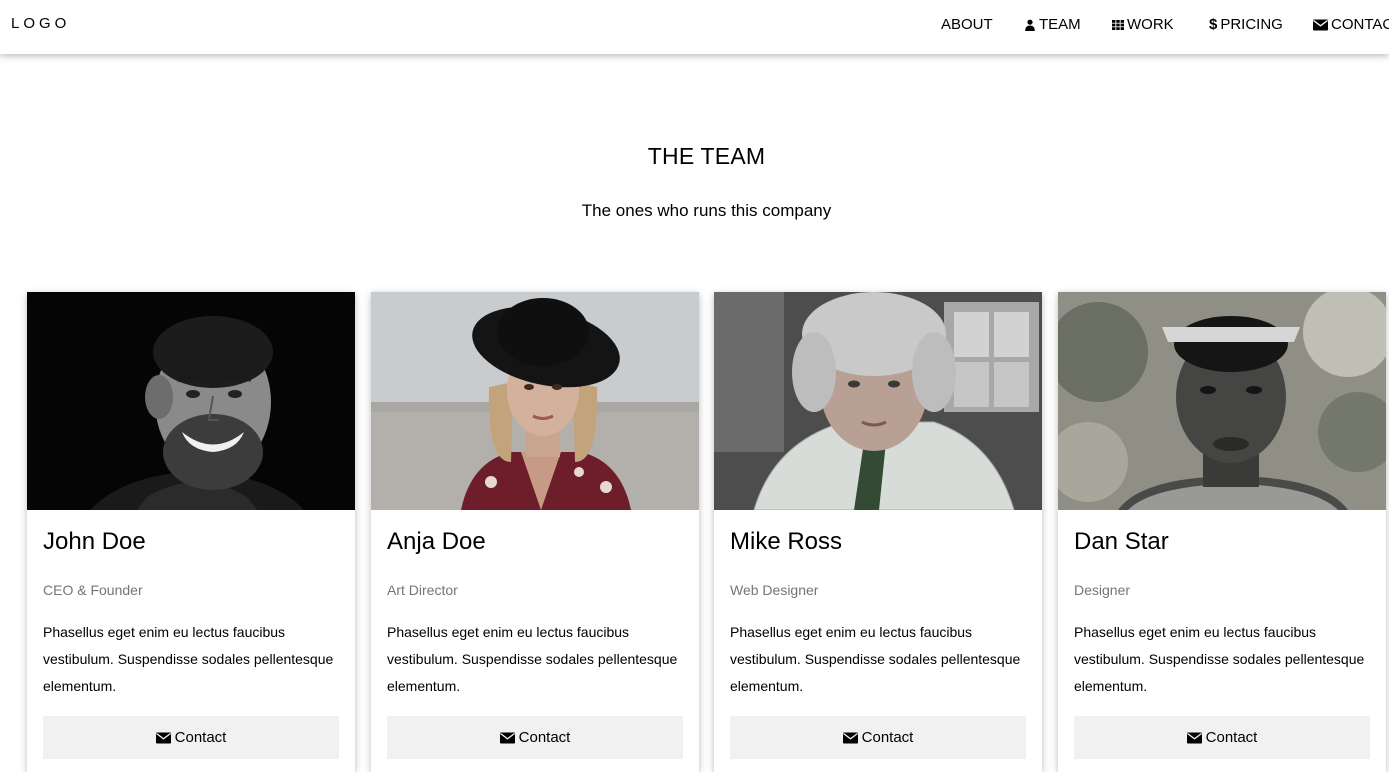  I want to click on nav-item-pricing: $ PRICING, so click(1246, 24).